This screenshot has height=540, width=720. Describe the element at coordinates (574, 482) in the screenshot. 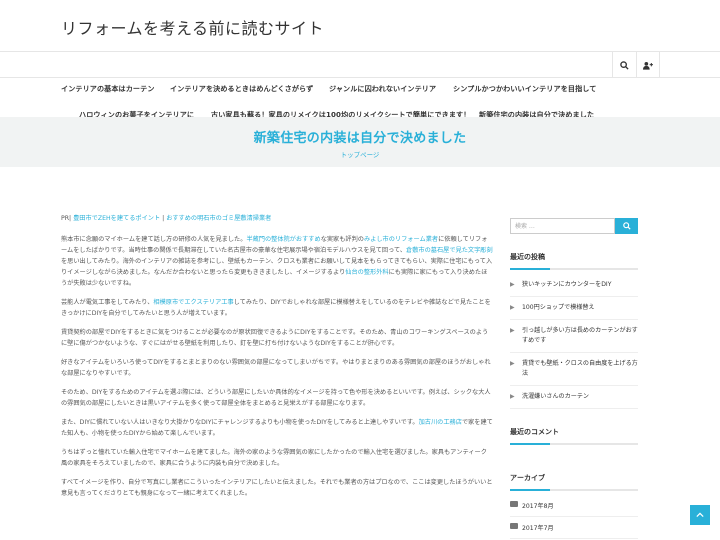

I see `archive-title: アーカイブ` at that location.